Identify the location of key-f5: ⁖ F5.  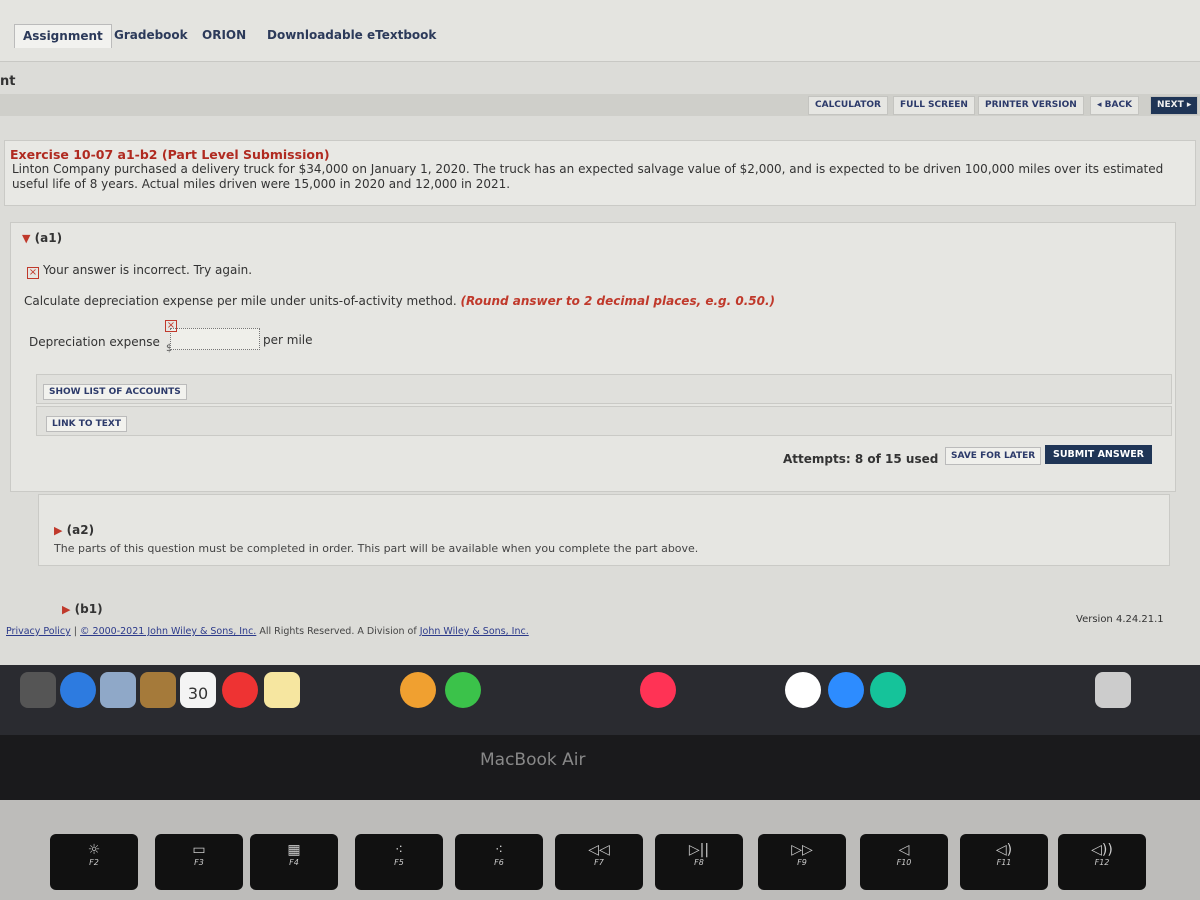
(399, 862).